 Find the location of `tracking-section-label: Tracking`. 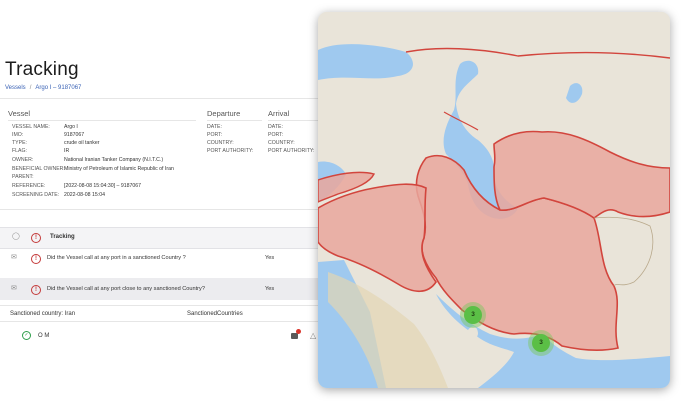

tracking-section-label: Tracking is located at coordinates (62, 237).